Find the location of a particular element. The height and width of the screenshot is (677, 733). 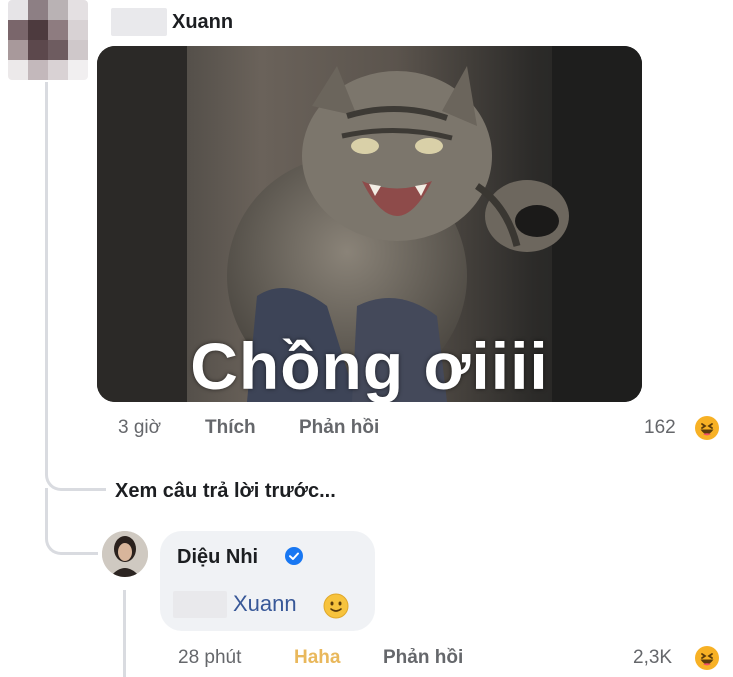

reply-author-avatar is located at coordinates (125, 554).